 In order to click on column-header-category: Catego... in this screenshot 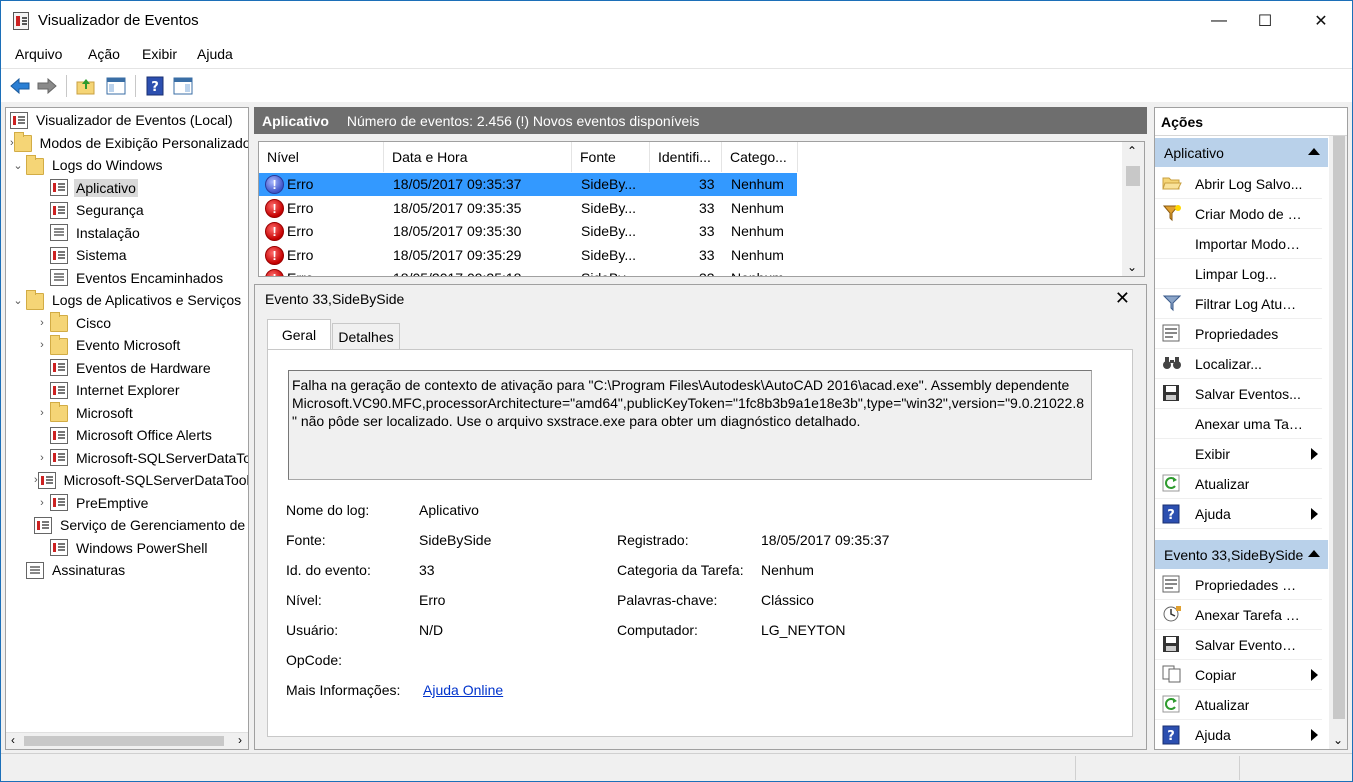, I will do `click(760, 157)`.